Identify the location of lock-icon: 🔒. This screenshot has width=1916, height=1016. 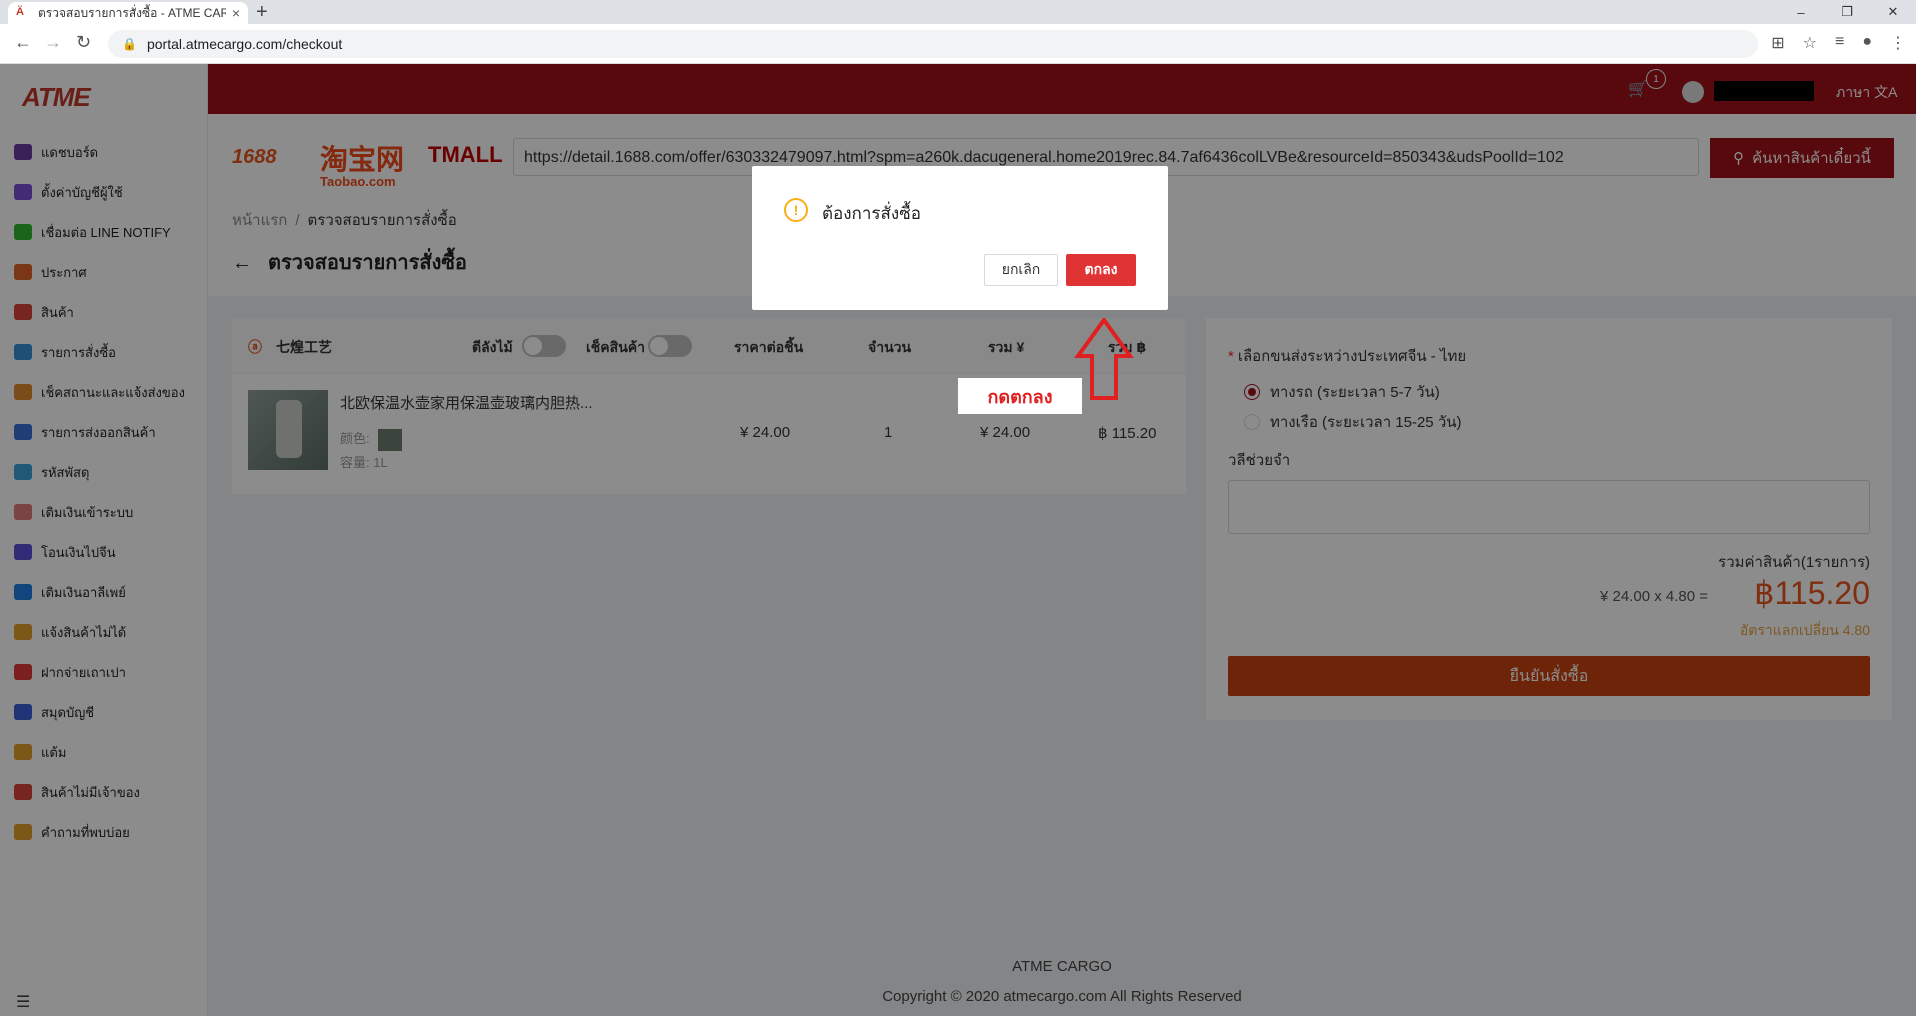
(129, 44).